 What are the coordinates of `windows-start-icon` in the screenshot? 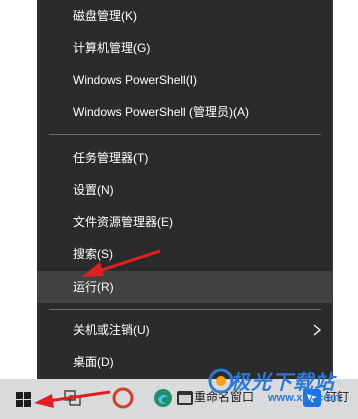 It's located at (23, 399).